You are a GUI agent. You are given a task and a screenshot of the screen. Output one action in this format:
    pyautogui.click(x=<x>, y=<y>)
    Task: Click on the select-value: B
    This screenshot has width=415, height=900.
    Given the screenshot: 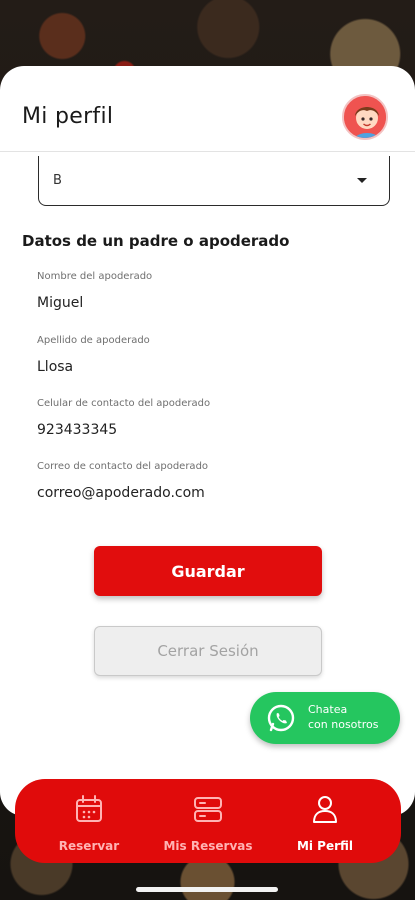 What is the action you would take?
    pyautogui.click(x=57, y=180)
    